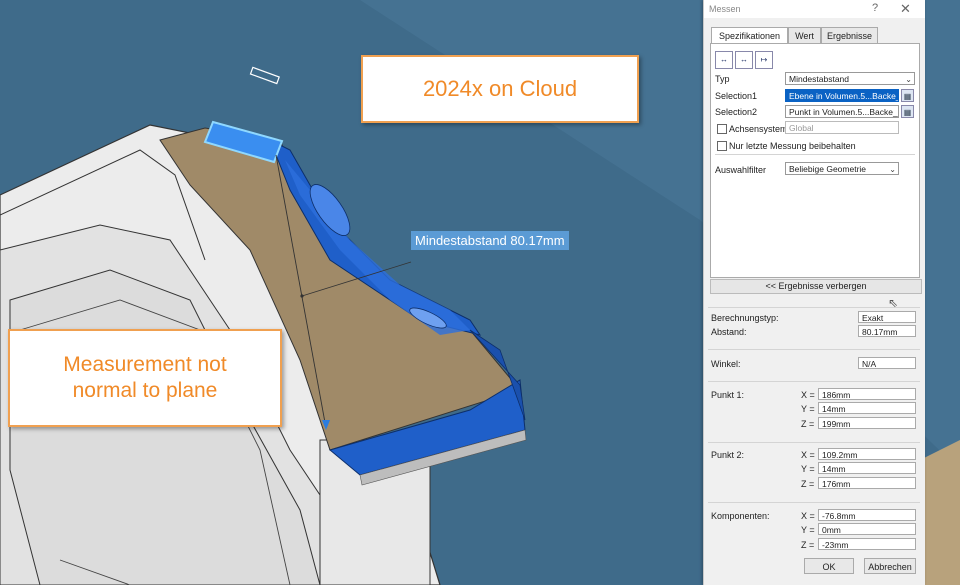  I want to click on components-z: -23mm, so click(867, 544).